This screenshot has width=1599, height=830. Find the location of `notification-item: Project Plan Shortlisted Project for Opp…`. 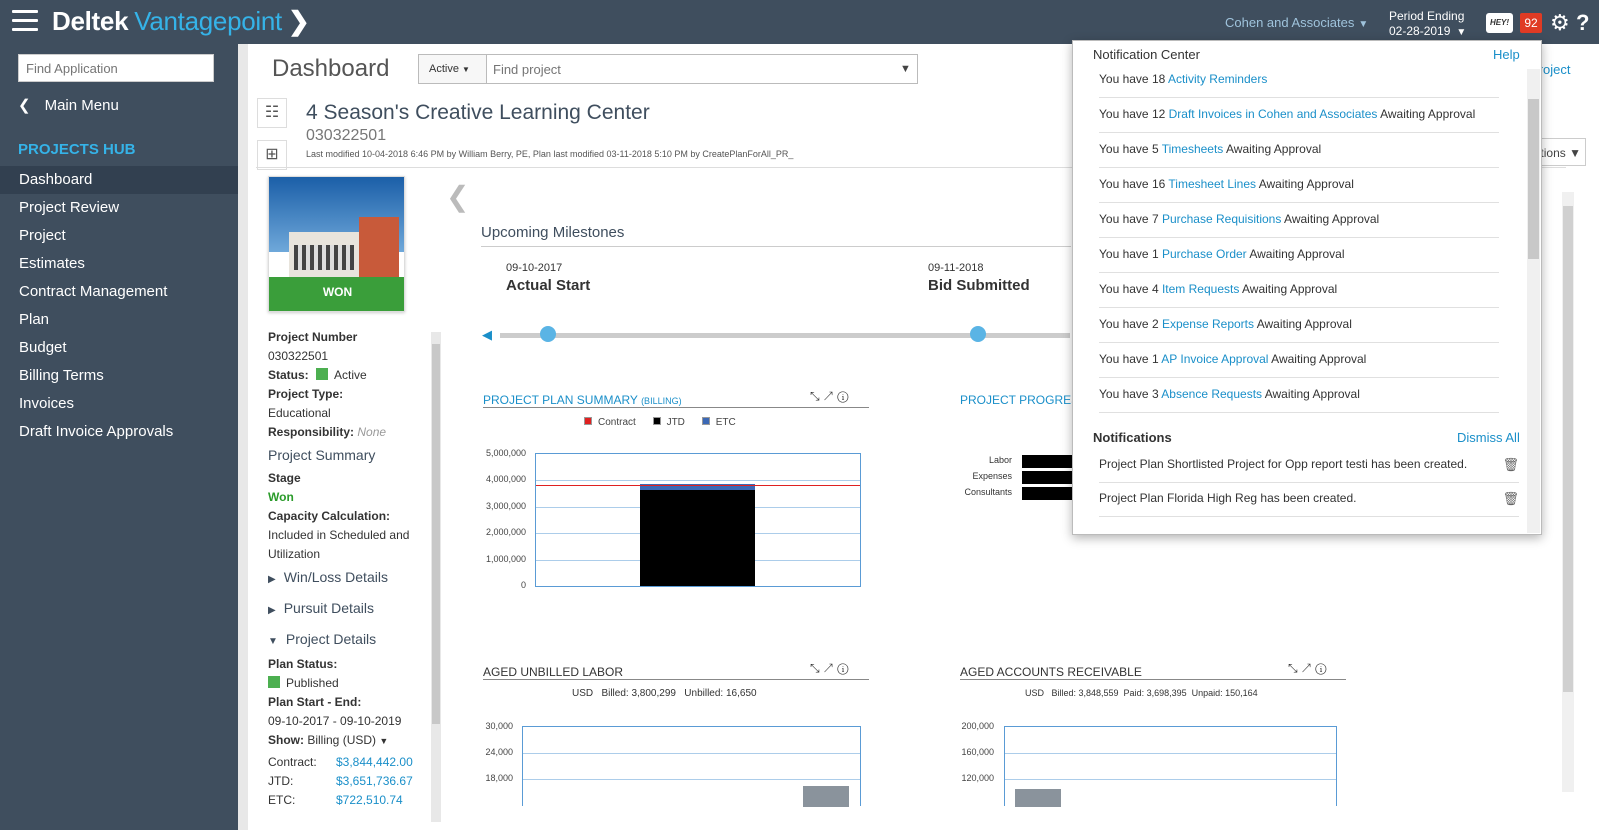

notification-item: Project Plan Shortlisted Project for Opp… is located at coordinates (1309, 466).